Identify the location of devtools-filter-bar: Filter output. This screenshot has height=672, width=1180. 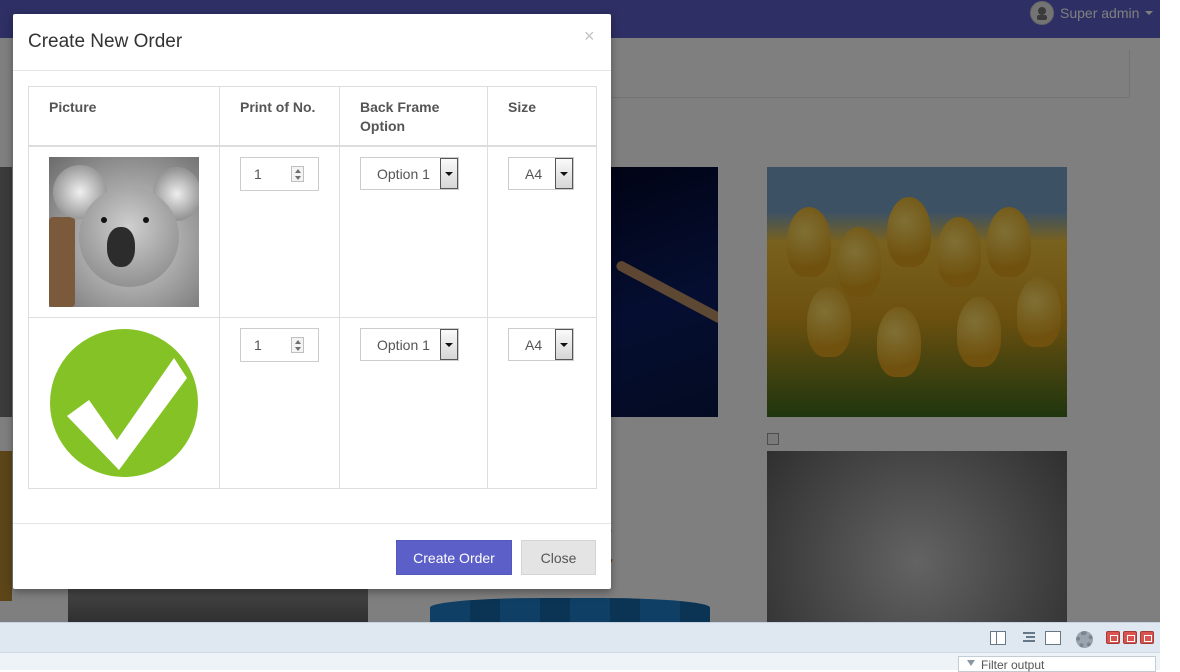
(580, 662).